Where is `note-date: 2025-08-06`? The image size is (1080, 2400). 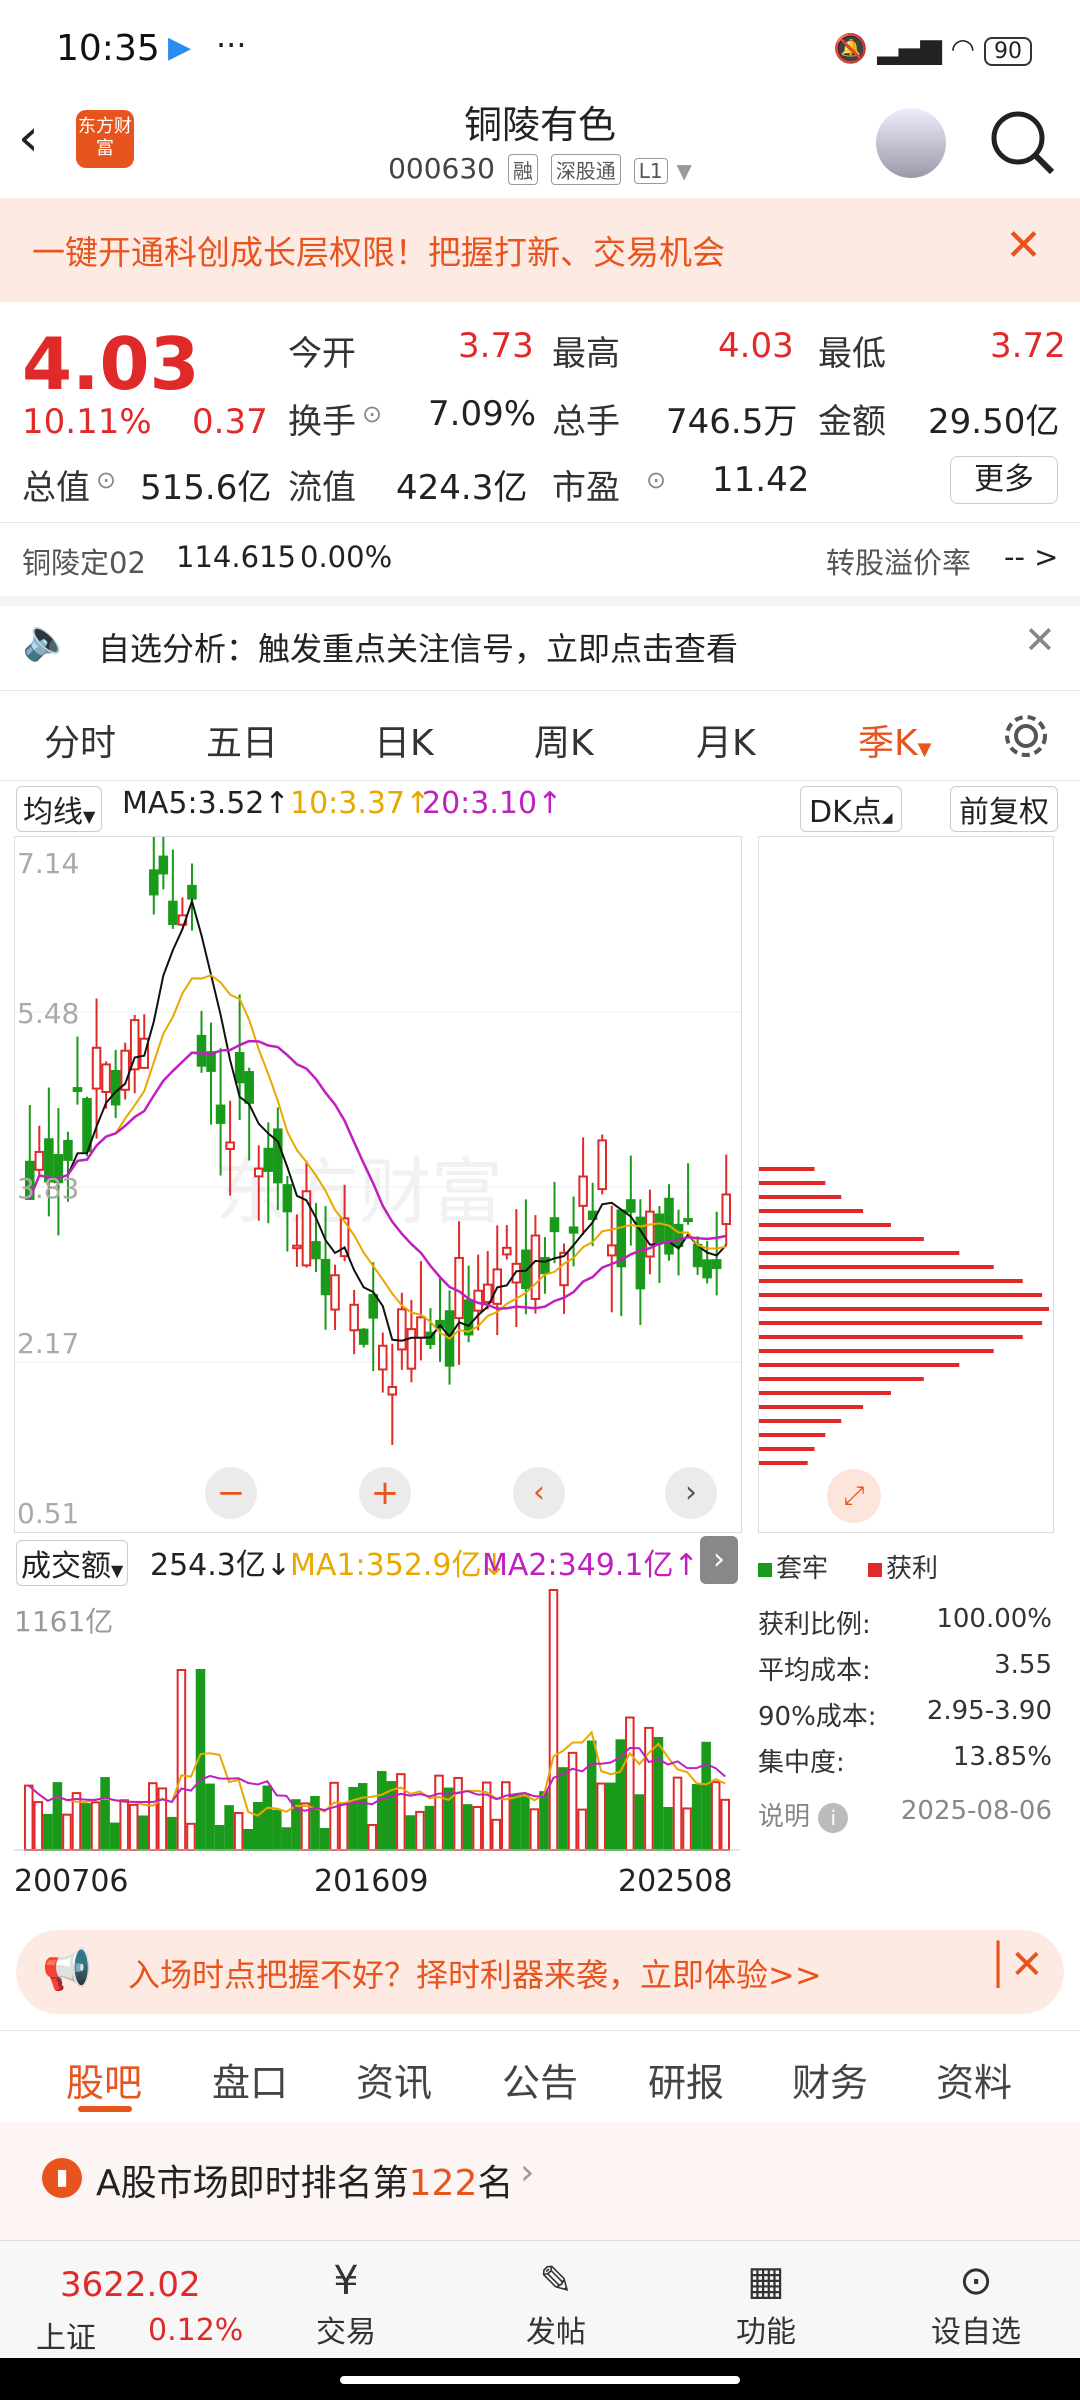 note-date: 2025-08-06 is located at coordinates (976, 1811).